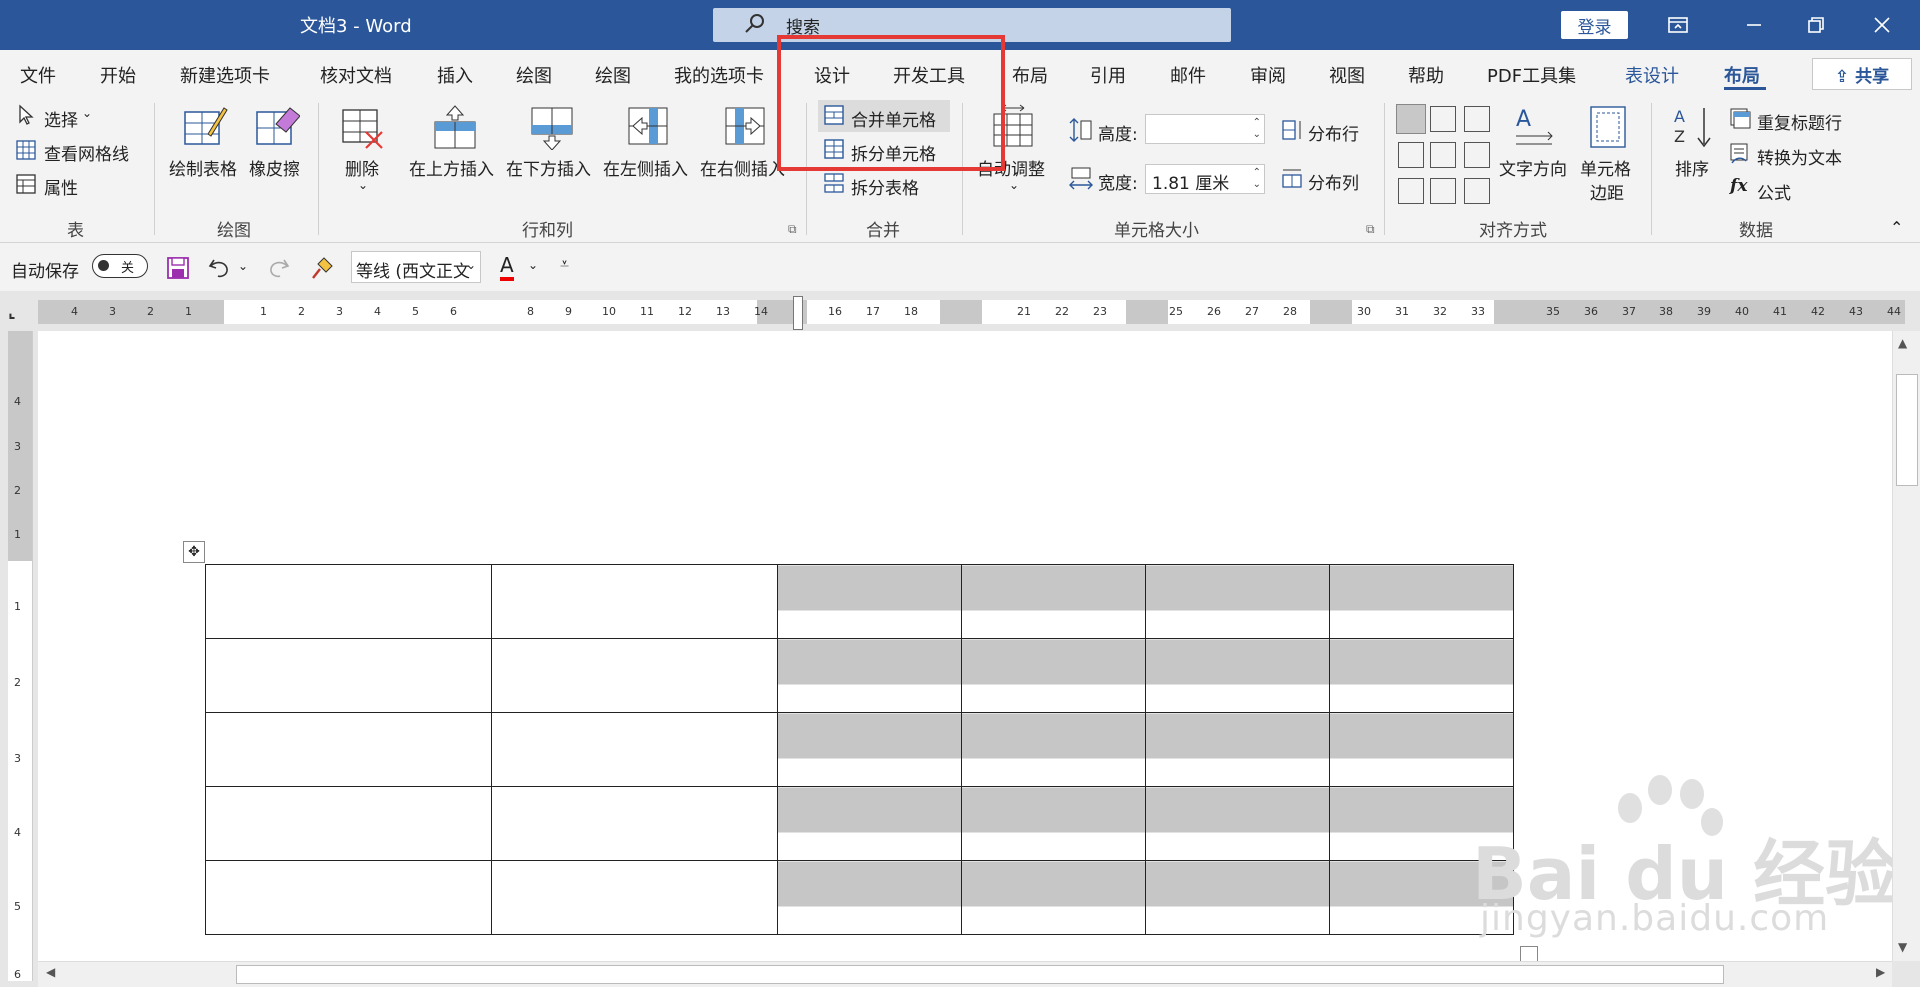 This screenshot has height=987, width=1920. I want to click on ribbon-display-icon, so click(1678, 25).